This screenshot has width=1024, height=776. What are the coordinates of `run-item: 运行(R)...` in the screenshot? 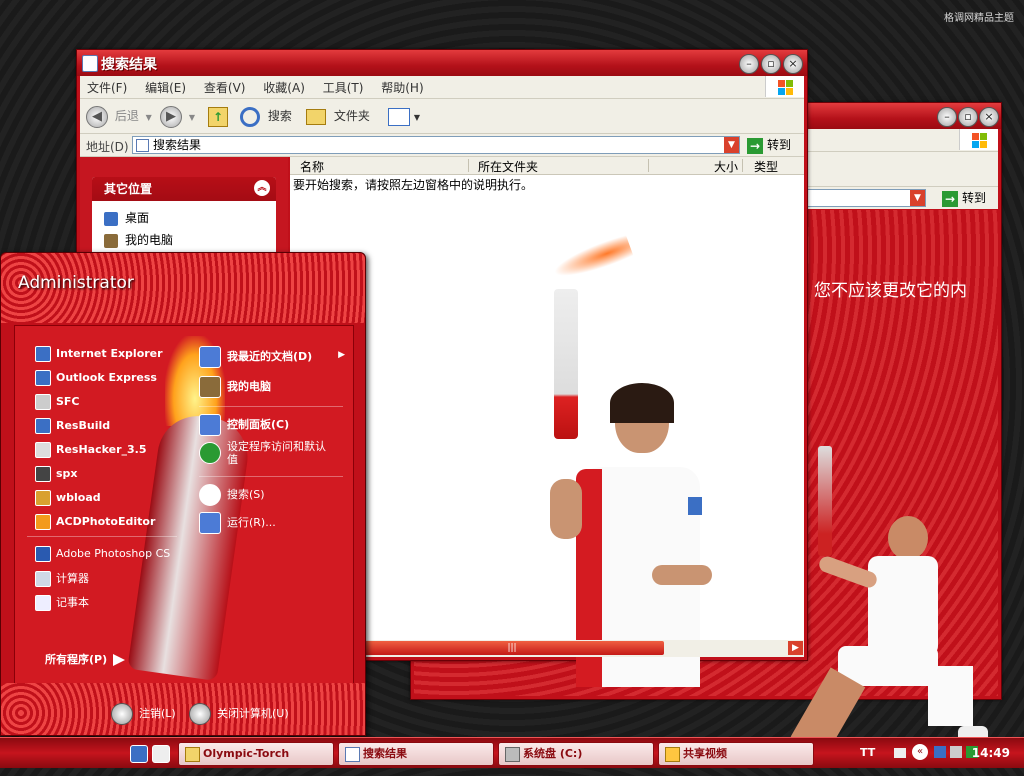 It's located at (270, 522).